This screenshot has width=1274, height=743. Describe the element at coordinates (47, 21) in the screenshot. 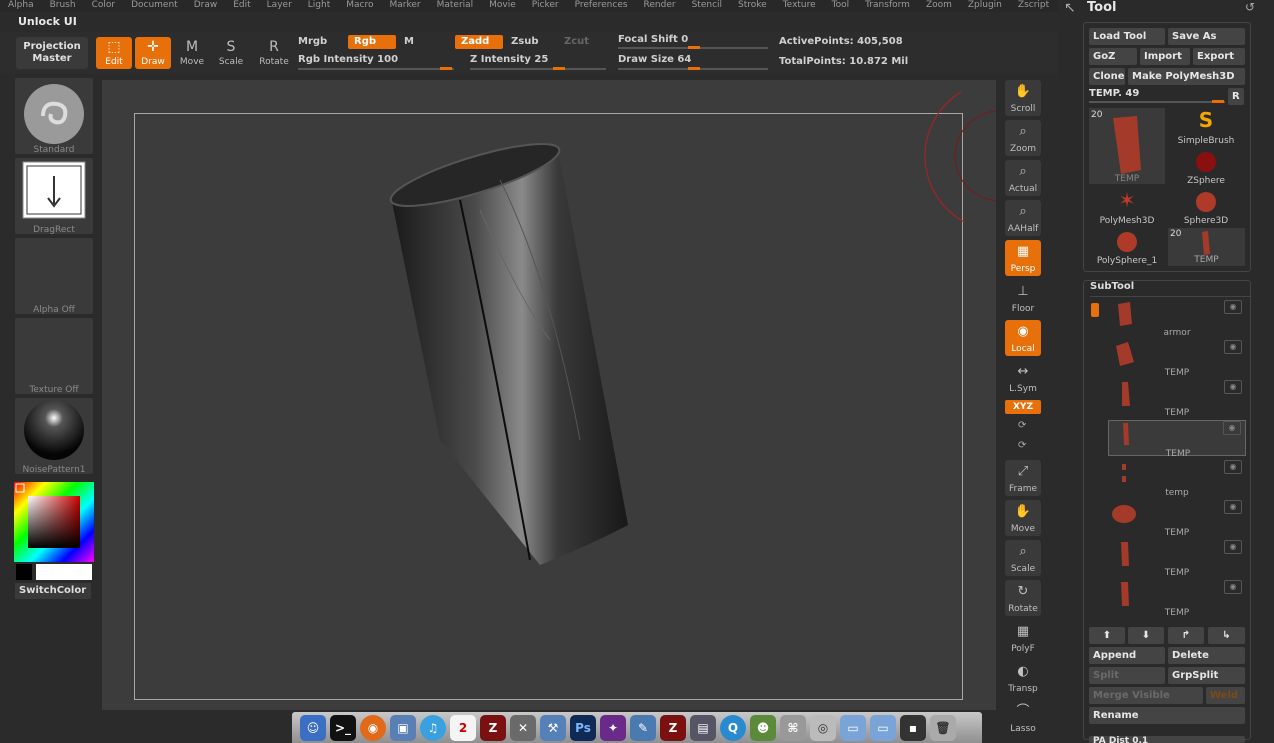

I see `unlock-ui-button: Unlock UI` at that location.